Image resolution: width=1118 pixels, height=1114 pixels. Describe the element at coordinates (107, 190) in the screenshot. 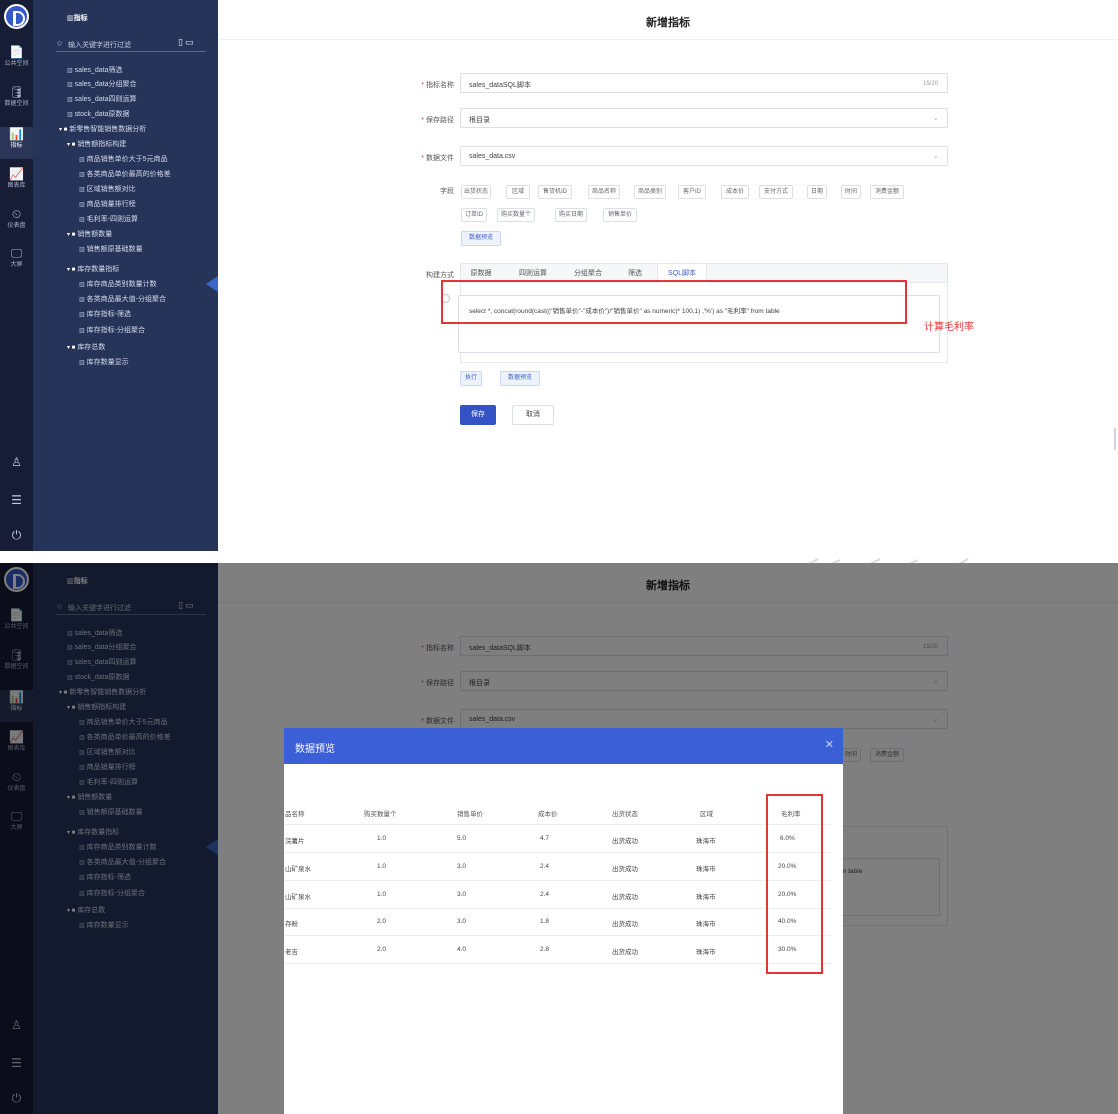

I see `tree-item: ▥区域销售额对比` at that location.